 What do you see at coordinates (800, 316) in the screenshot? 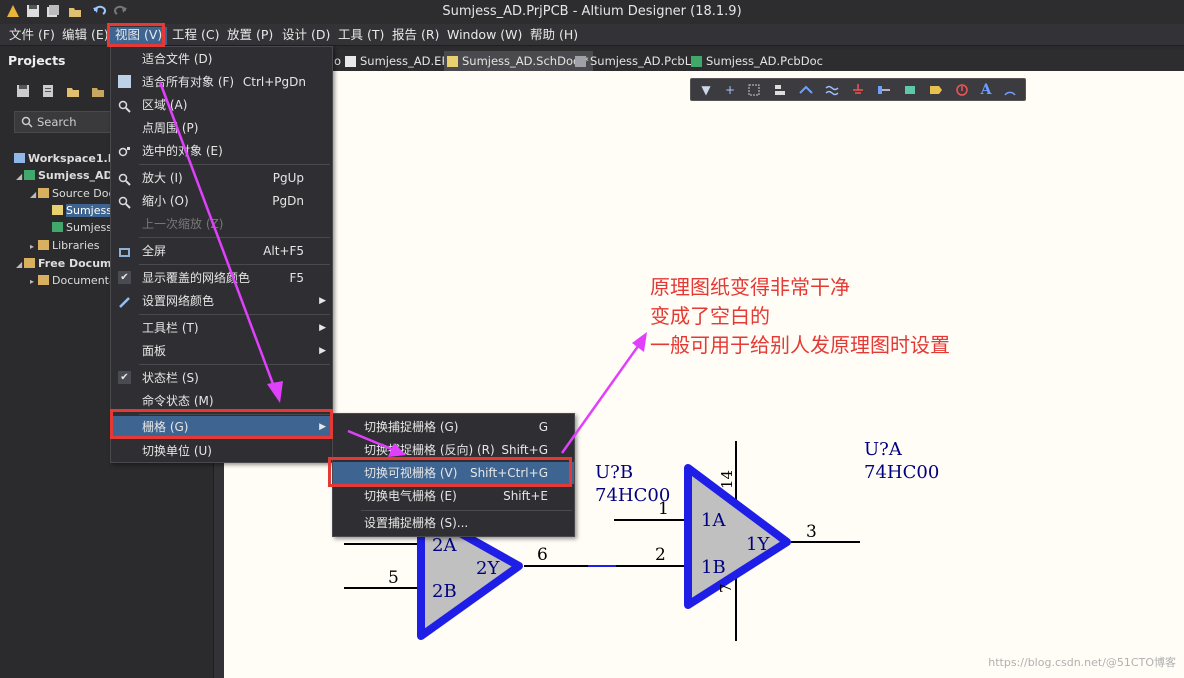
I see `annotation-note: 原理图纸变得非常干净 变成了空白的 一般可用于给别人发原理图时设置` at bounding box center [800, 316].